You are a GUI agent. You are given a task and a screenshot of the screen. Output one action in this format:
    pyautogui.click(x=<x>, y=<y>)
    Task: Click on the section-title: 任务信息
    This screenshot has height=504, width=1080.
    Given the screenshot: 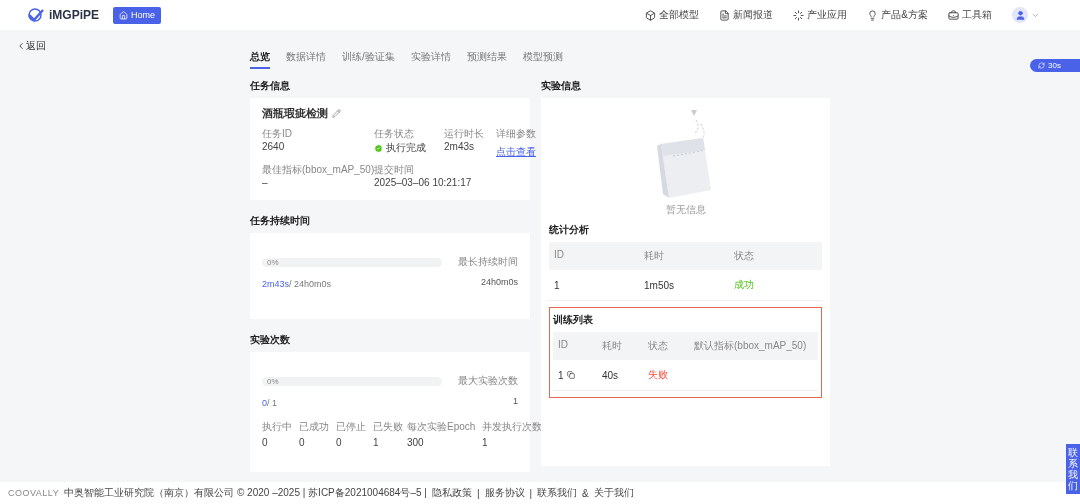 What is the action you would take?
    pyautogui.click(x=270, y=86)
    